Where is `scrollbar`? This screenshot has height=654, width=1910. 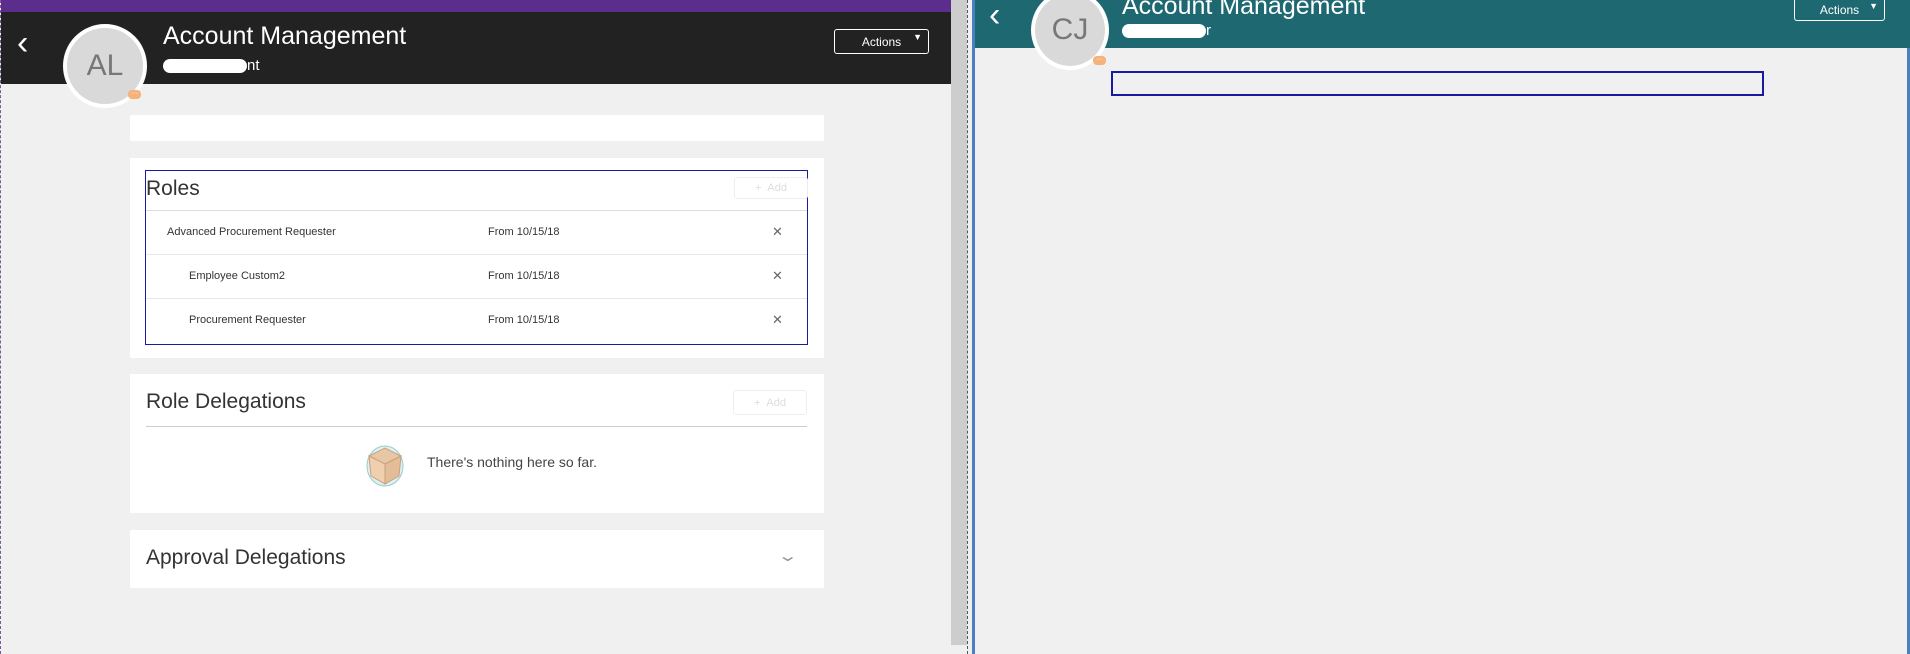
scrollbar is located at coordinates (959, 322).